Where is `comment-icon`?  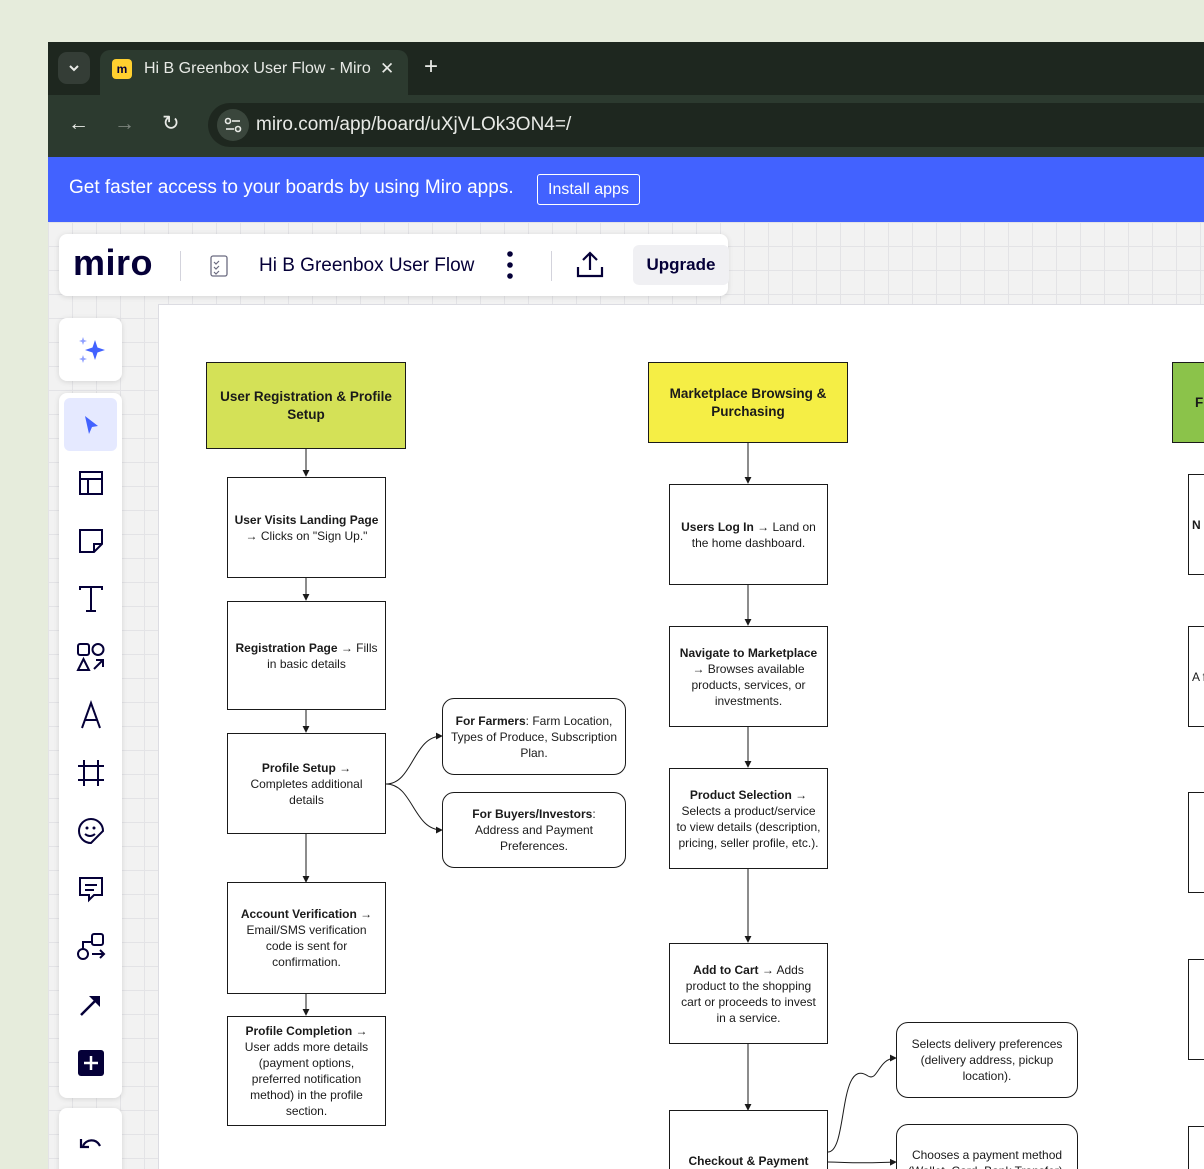
comment-icon is located at coordinates (90, 889).